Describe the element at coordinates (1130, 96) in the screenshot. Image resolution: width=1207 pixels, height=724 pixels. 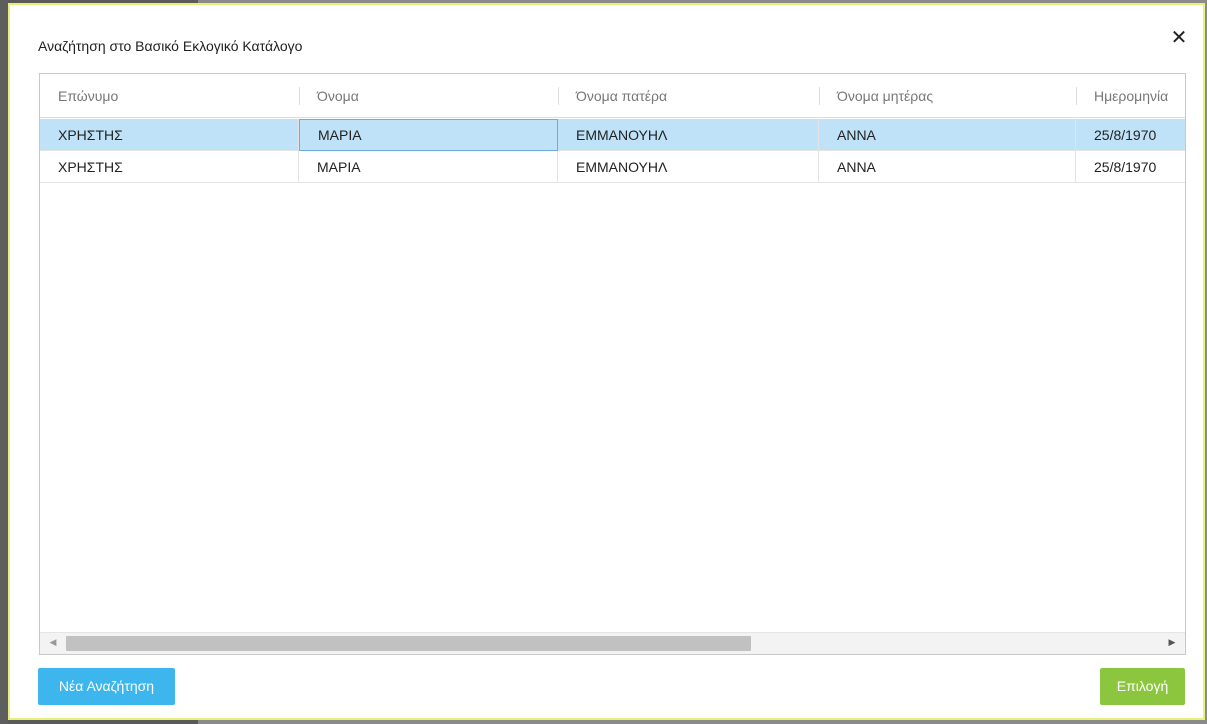
I see `column-header-birth-date: Ημερομηνία` at that location.